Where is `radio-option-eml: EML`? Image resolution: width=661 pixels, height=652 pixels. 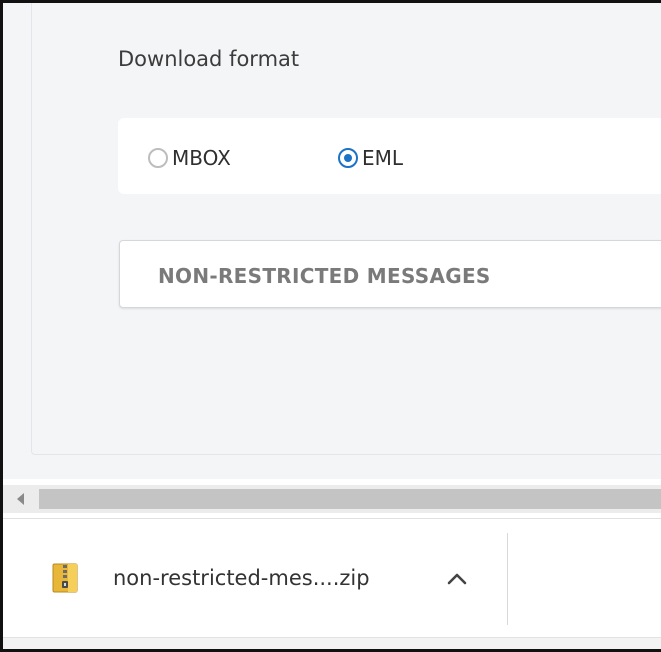
radio-option-eml: EML is located at coordinates (370, 158).